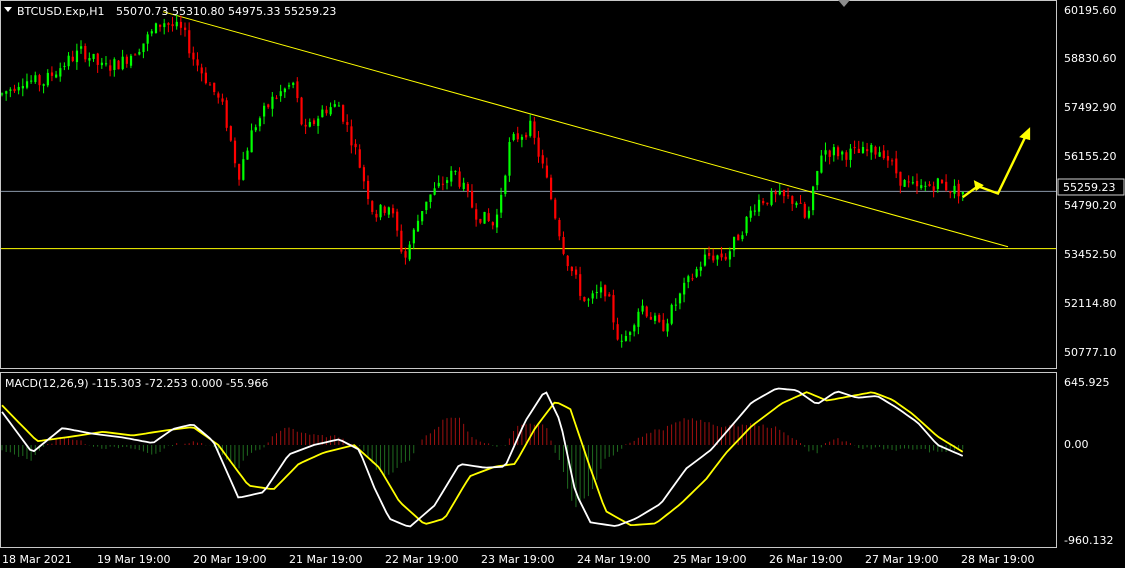 The height and width of the screenshot is (568, 1125). I want to click on macd-tick: -960.132, so click(1088, 540).